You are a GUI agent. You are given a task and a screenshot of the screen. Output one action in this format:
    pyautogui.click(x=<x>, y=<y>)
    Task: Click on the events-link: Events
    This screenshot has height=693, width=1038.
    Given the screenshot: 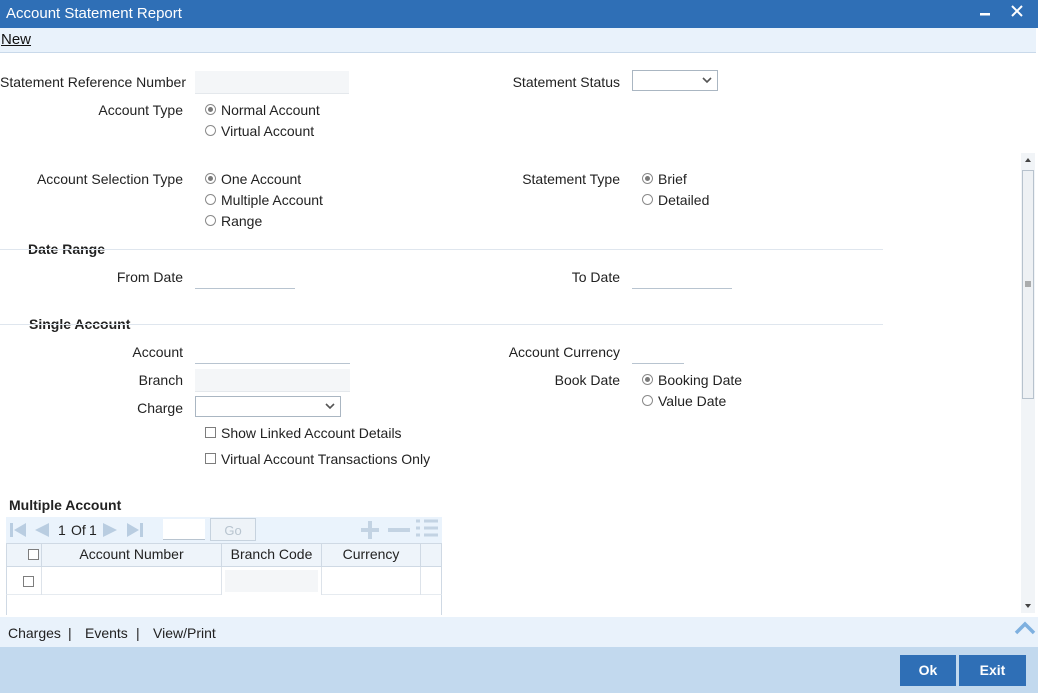 What is the action you would take?
    pyautogui.click(x=106, y=633)
    